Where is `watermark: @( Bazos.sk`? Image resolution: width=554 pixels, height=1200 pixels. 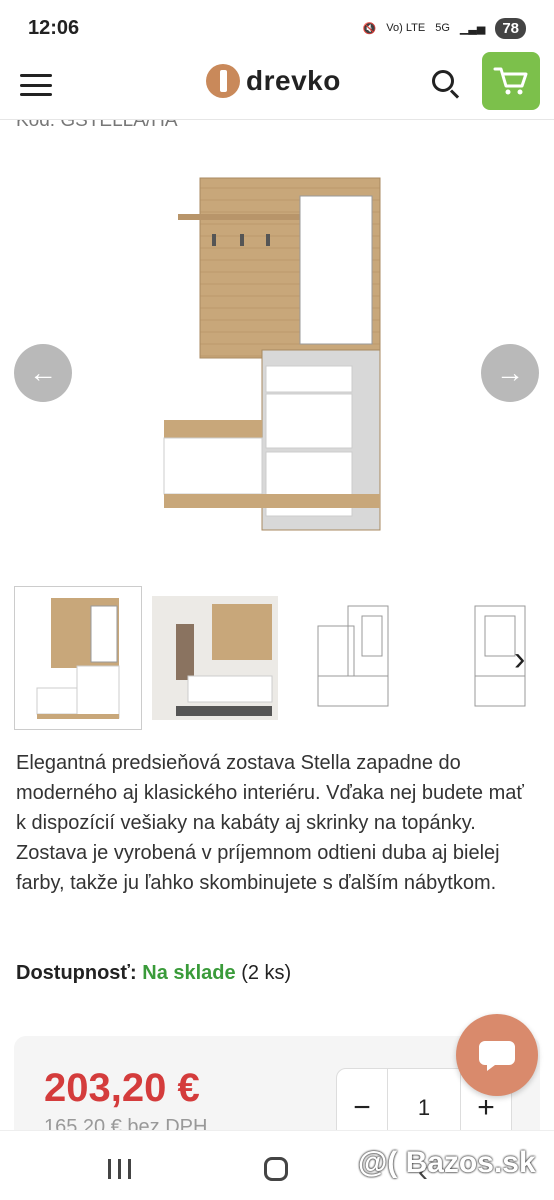
watermark: @( Bazos.sk is located at coordinates (447, 1162).